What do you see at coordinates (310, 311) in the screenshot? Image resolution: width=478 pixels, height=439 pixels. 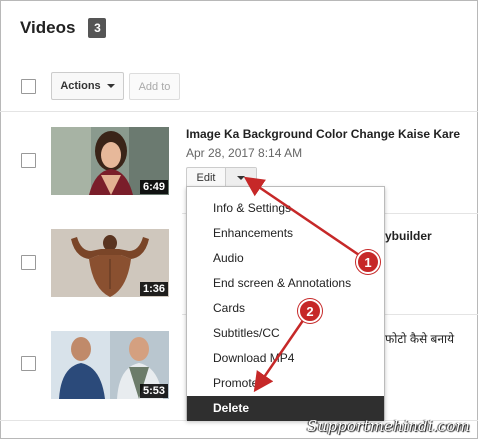 I see `step-2-badge: 2` at bounding box center [310, 311].